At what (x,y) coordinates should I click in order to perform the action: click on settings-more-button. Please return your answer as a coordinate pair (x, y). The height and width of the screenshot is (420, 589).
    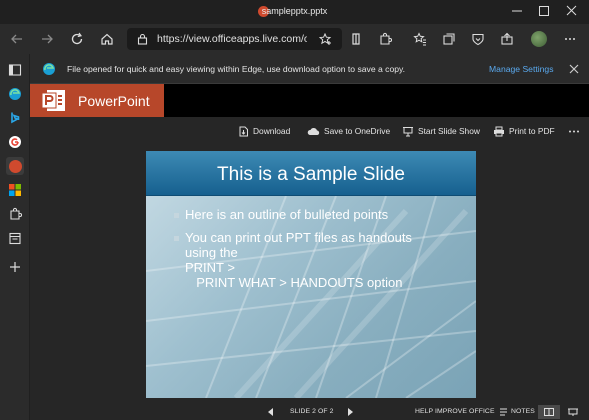
    Looking at the image, I should click on (570, 39).